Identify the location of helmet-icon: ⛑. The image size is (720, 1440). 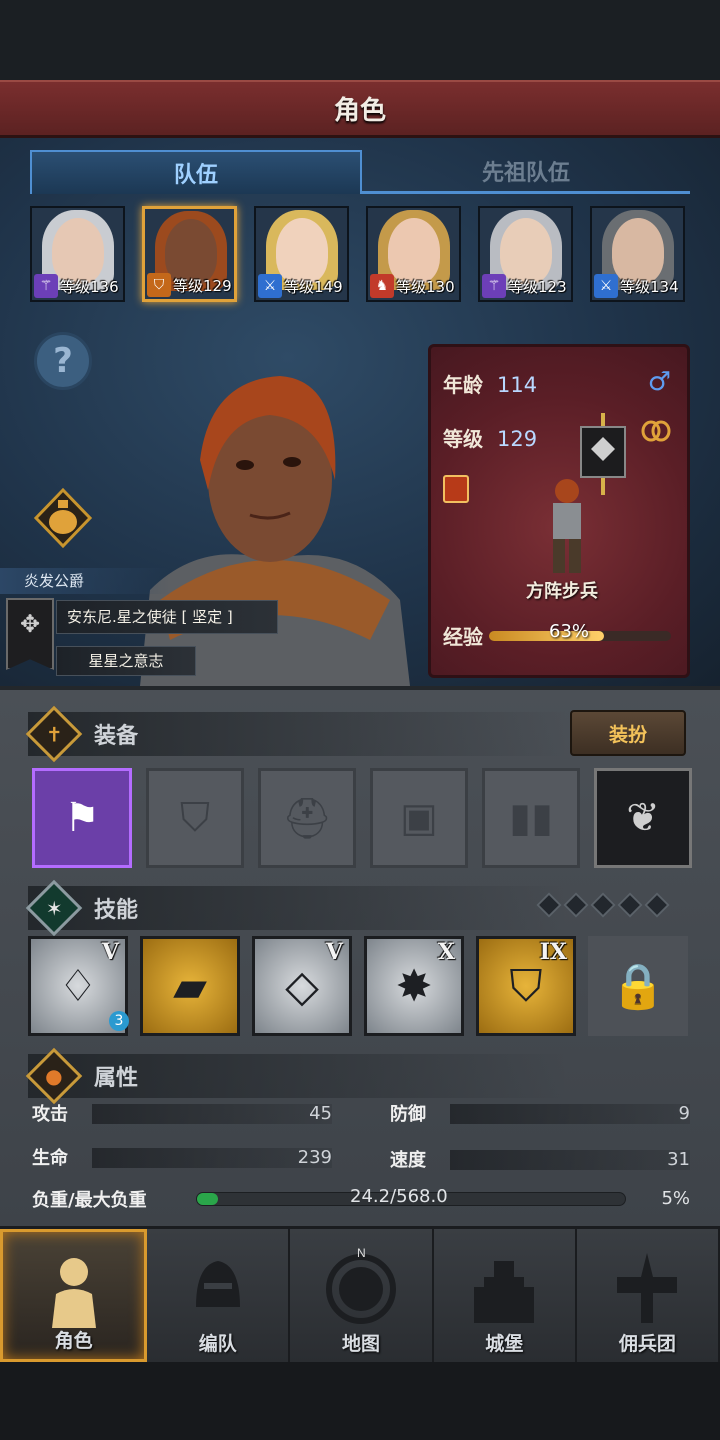
(307, 818).